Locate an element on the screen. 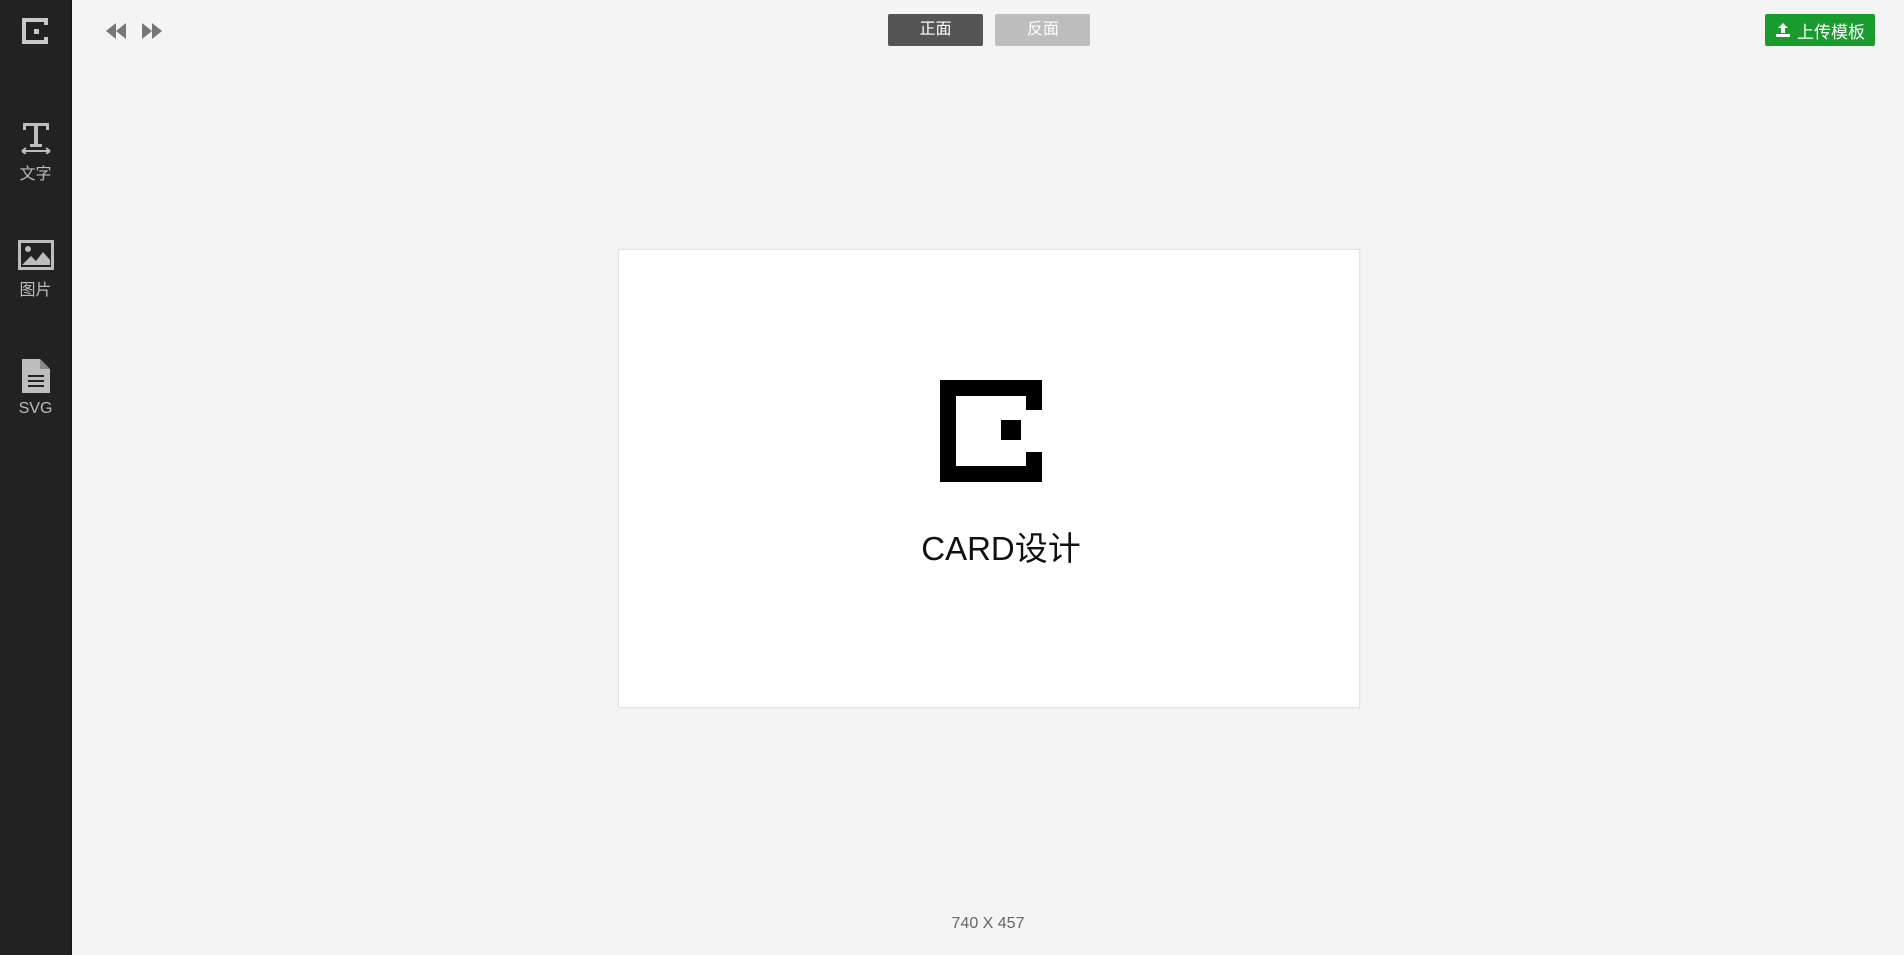 Image resolution: width=1904 pixels, height=955 pixels. rewind-icon is located at coordinates (116, 31).